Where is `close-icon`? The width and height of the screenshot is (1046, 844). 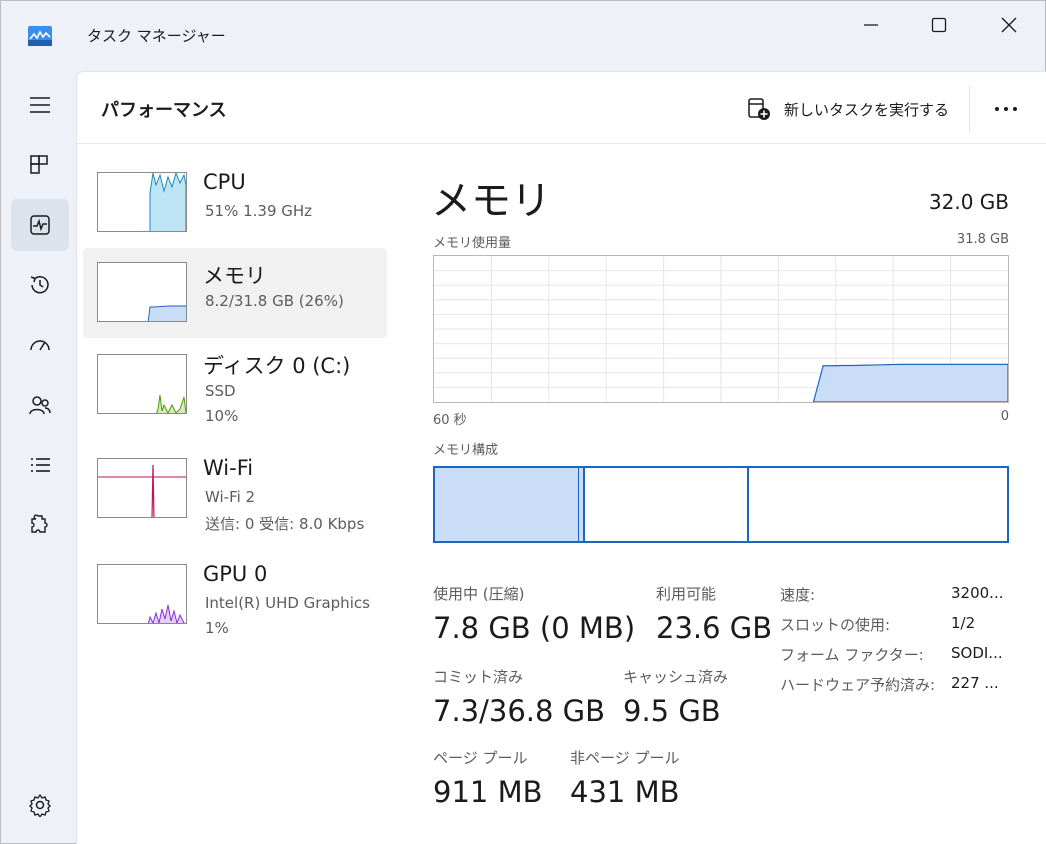
close-icon is located at coordinates (1009, 25).